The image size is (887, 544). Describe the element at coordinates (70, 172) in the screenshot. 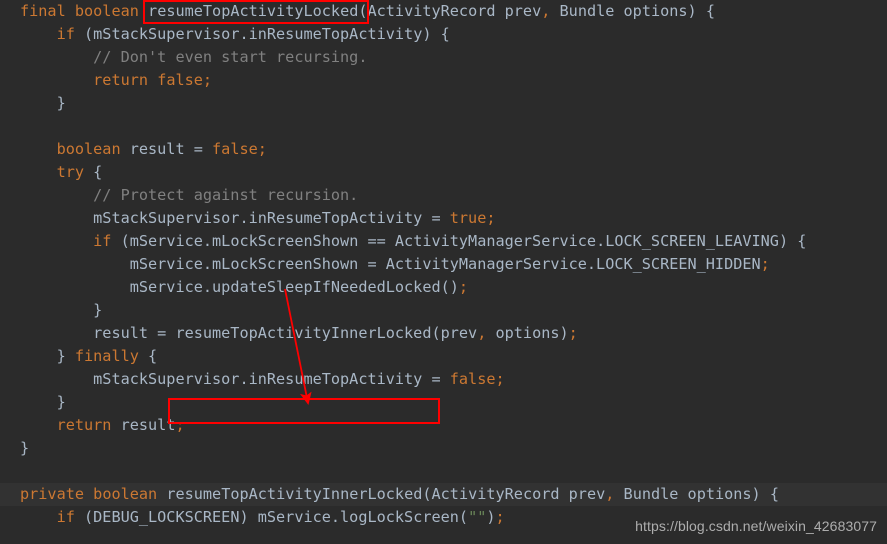

I see `code-token: try` at that location.